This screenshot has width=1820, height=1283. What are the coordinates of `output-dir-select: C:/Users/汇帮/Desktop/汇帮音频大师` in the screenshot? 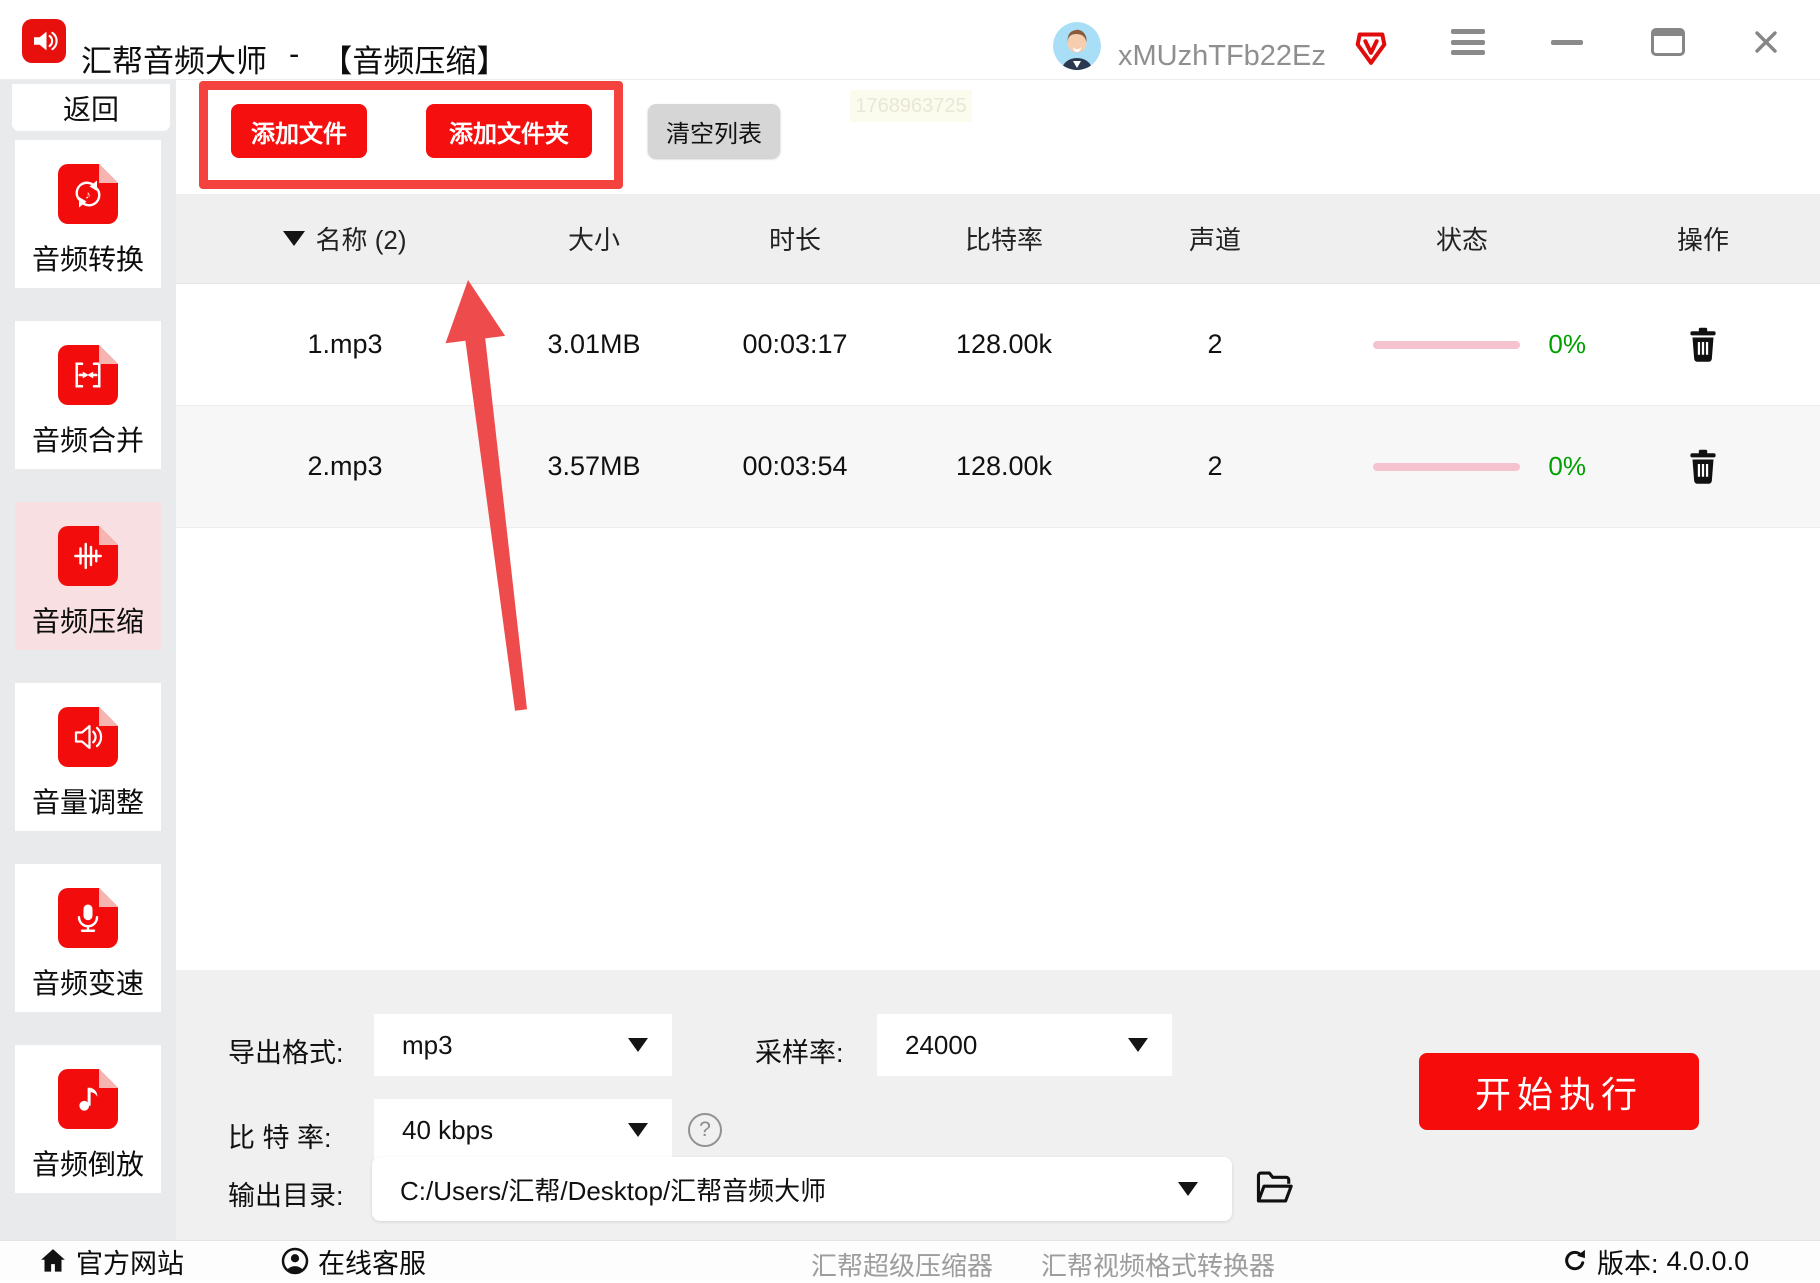 It's located at (802, 1189).